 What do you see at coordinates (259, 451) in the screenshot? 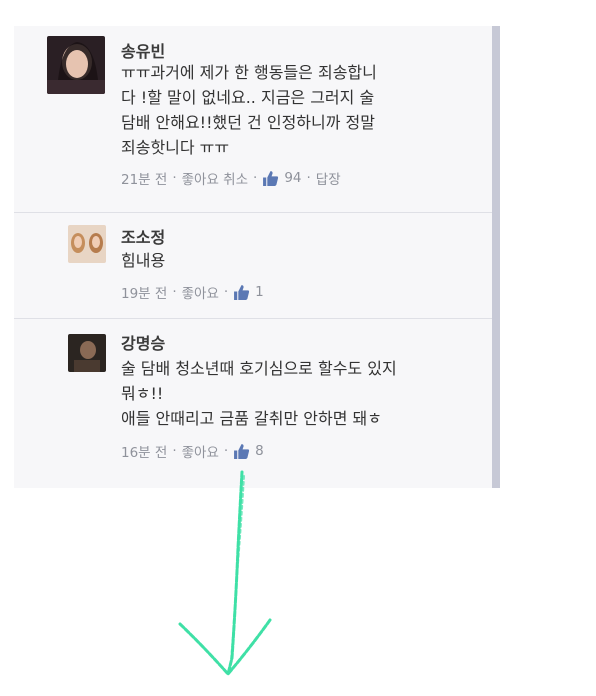
I see `like-count: 8` at bounding box center [259, 451].